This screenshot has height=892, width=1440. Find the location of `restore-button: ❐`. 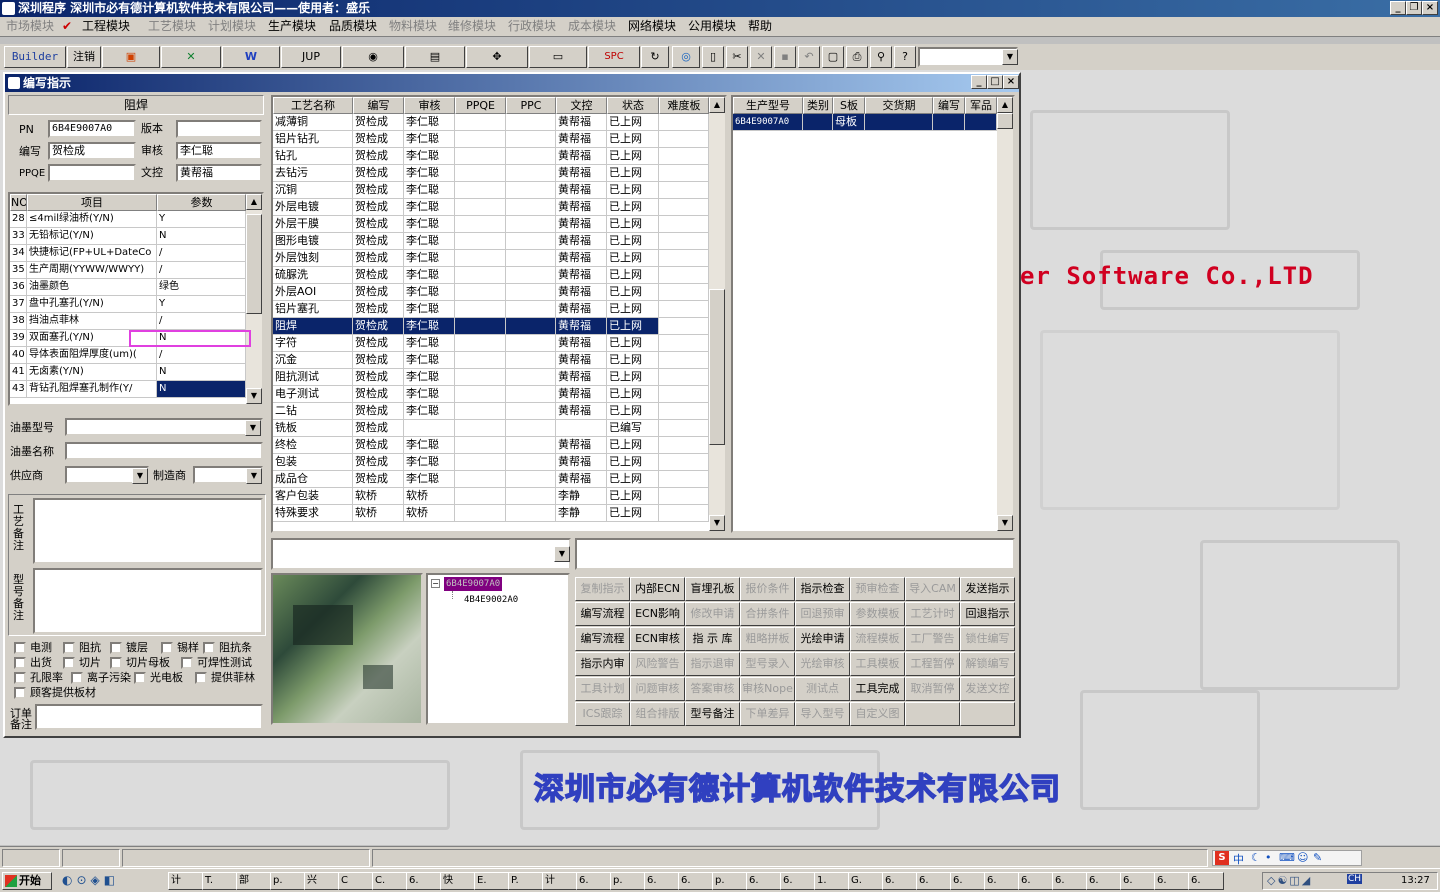

restore-button: ❐ is located at coordinates (1414, 8).